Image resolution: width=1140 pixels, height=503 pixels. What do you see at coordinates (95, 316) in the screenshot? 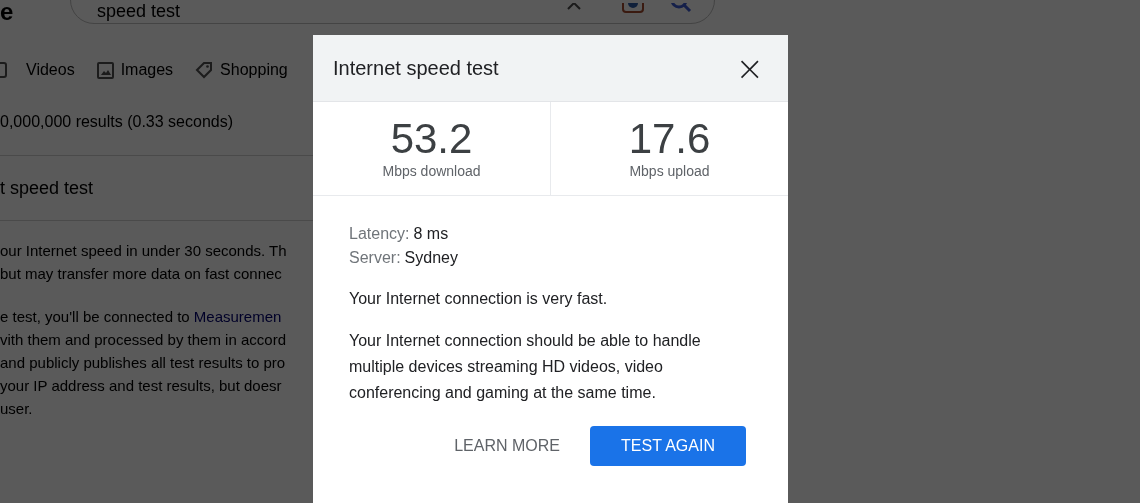
I see `paragraph-line: e test, you'll be connected to` at bounding box center [95, 316].